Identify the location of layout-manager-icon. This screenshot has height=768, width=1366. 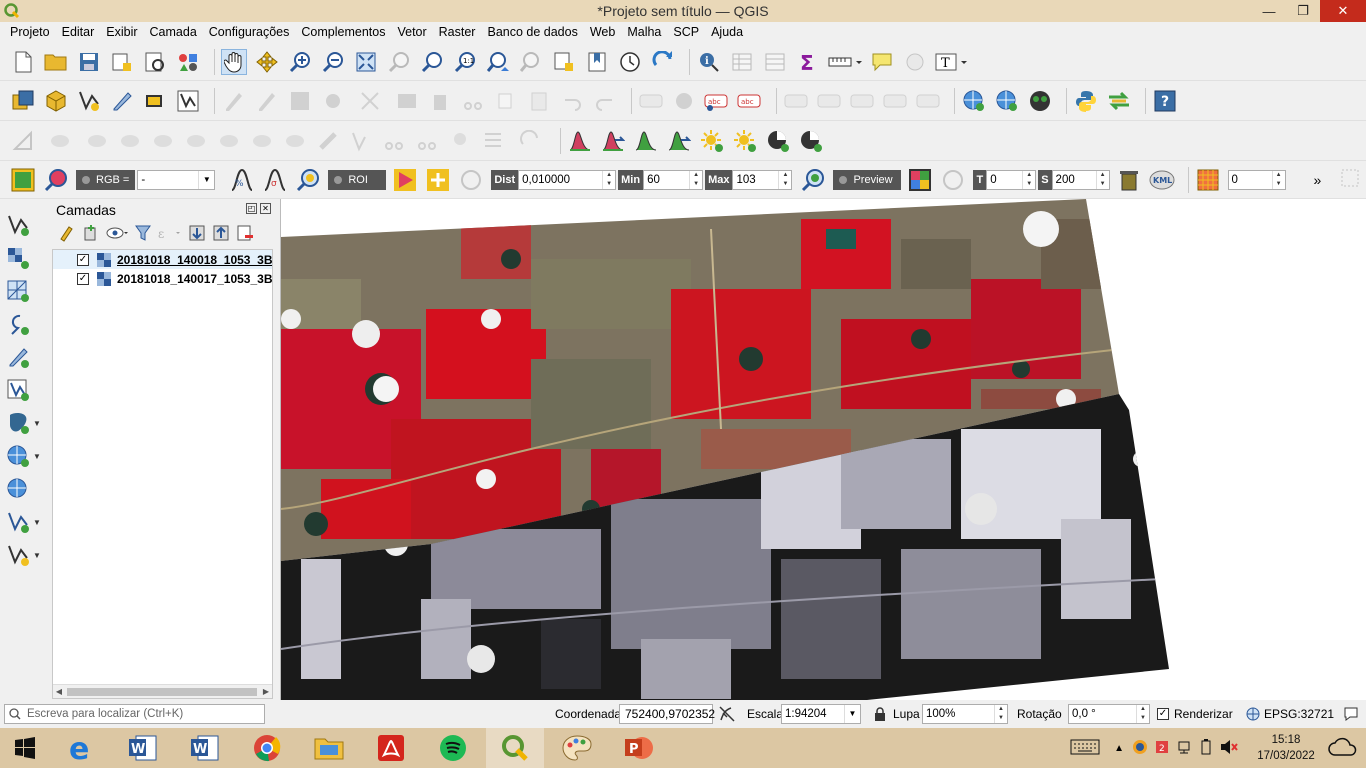
(155, 62).